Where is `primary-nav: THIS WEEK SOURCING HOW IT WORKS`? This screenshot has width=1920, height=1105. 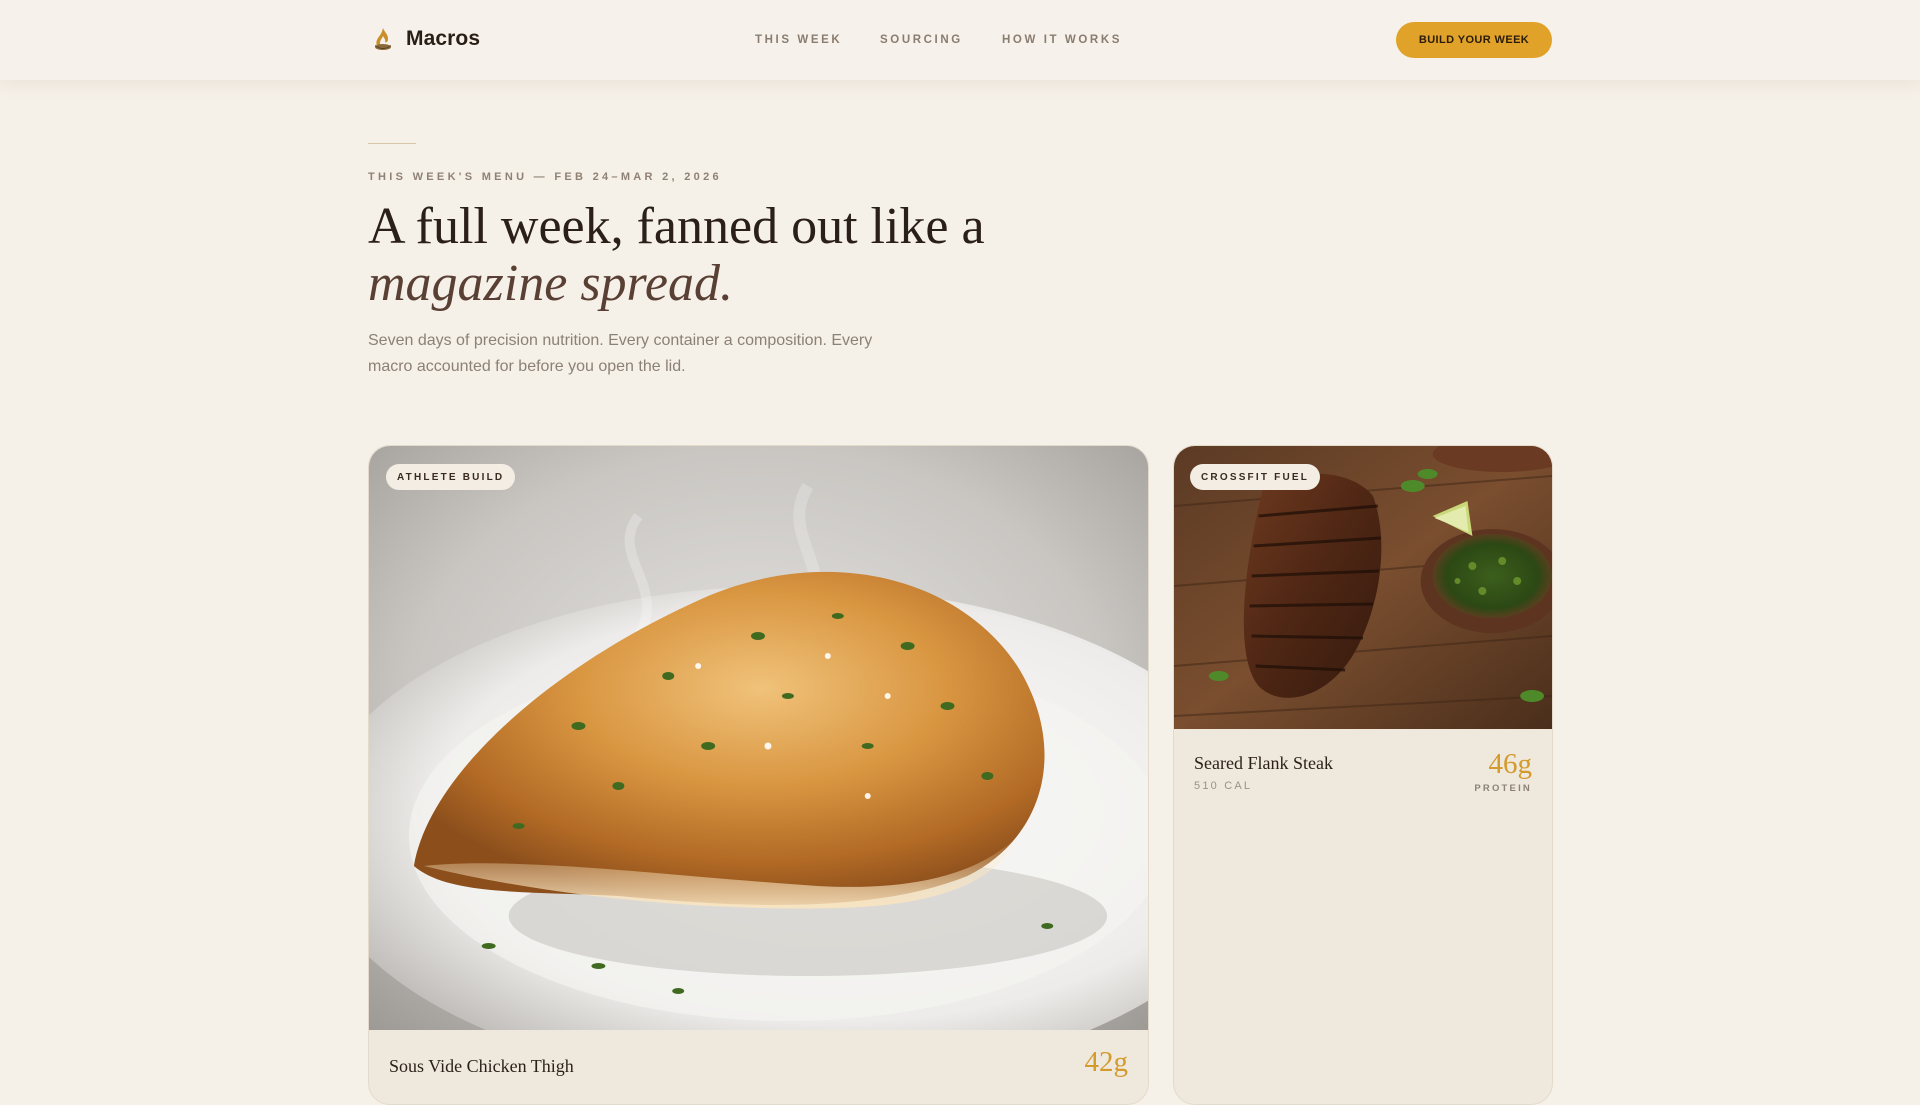 primary-nav: THIS WEEK SOURCING HOW IT WORKS is located at coordinates (960, 41).